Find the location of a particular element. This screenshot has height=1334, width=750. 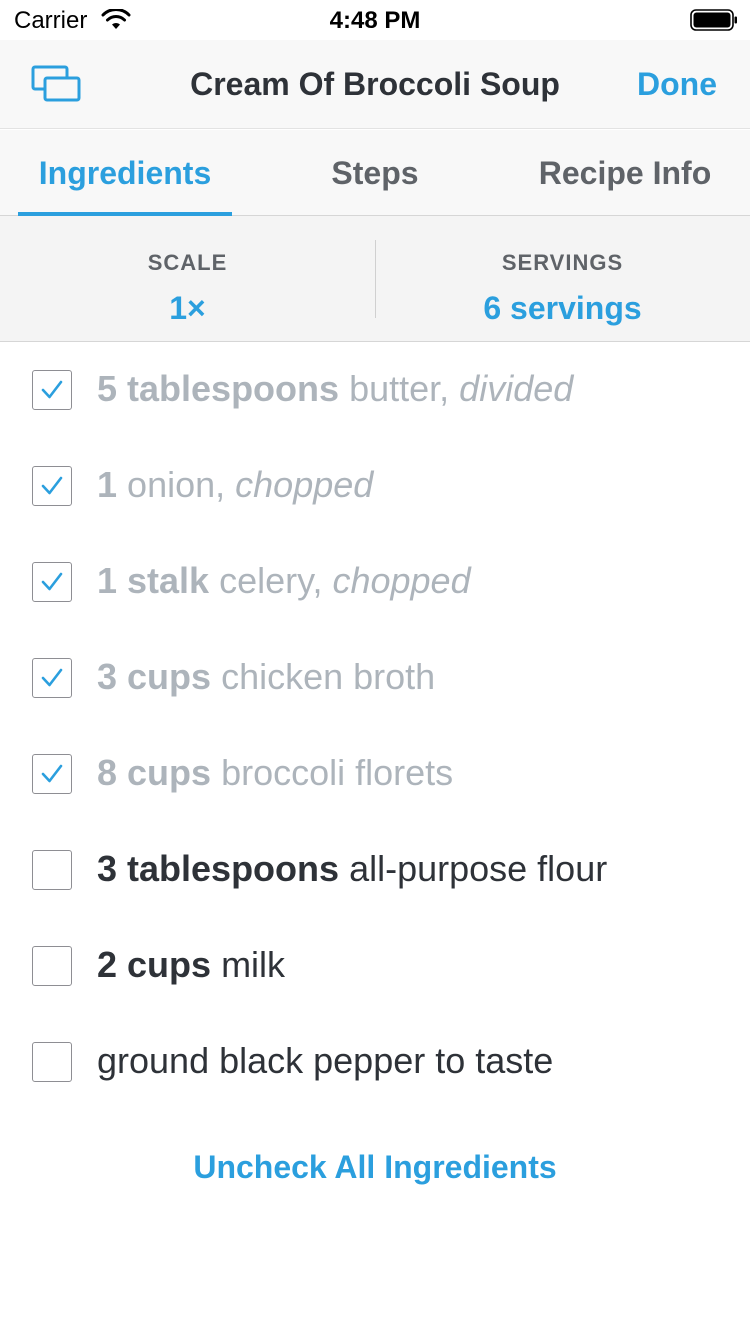

servings-control: SERVINGS 6 servings is located at coordinates (562, 279).